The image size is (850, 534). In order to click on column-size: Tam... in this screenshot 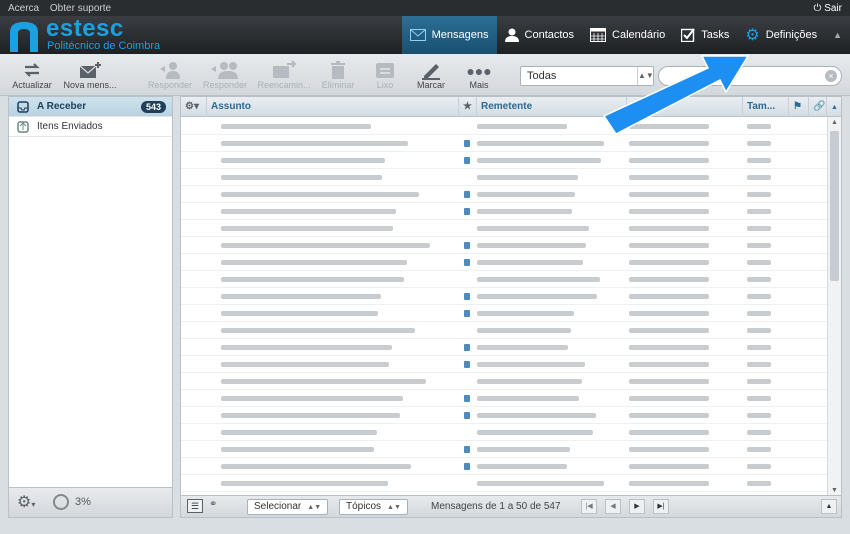, I will do `click(766, 107)`.